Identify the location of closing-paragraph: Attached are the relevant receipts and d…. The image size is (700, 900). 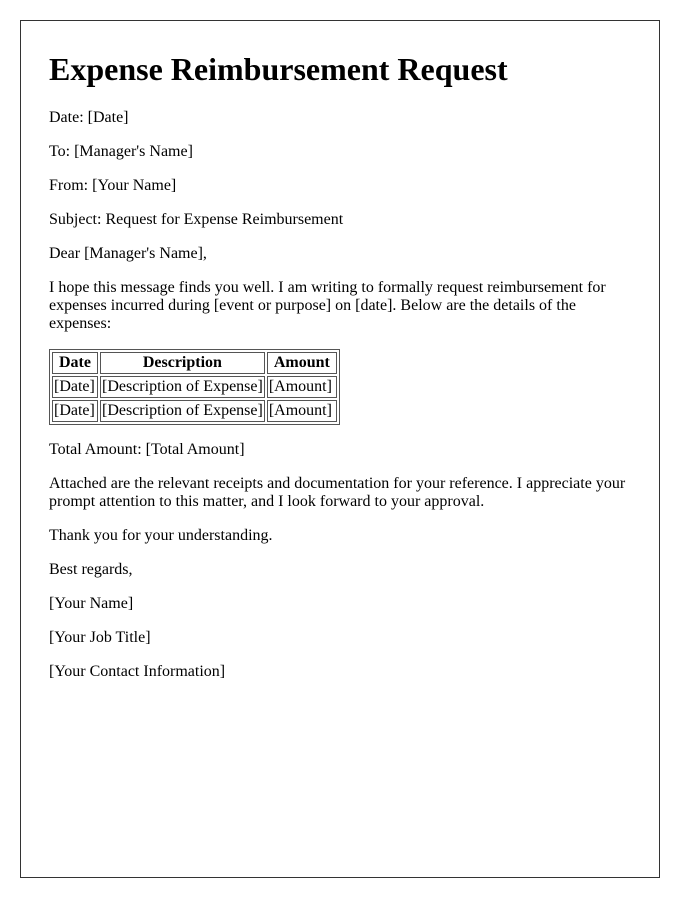
(337, 492).